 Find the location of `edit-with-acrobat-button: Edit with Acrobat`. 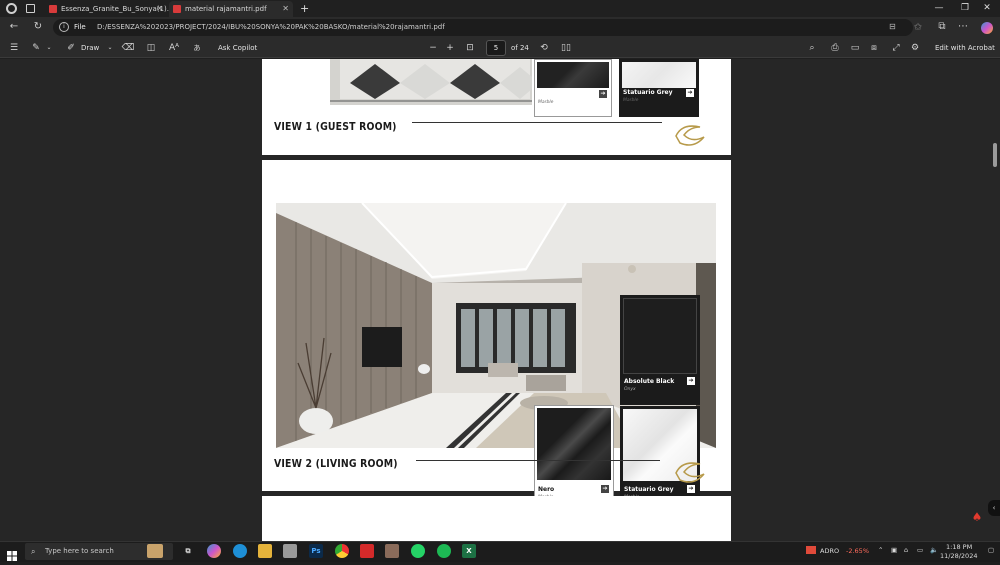

edit-with-acrobat-button: Edit with Acrobat is located at coordinates (965, 48).